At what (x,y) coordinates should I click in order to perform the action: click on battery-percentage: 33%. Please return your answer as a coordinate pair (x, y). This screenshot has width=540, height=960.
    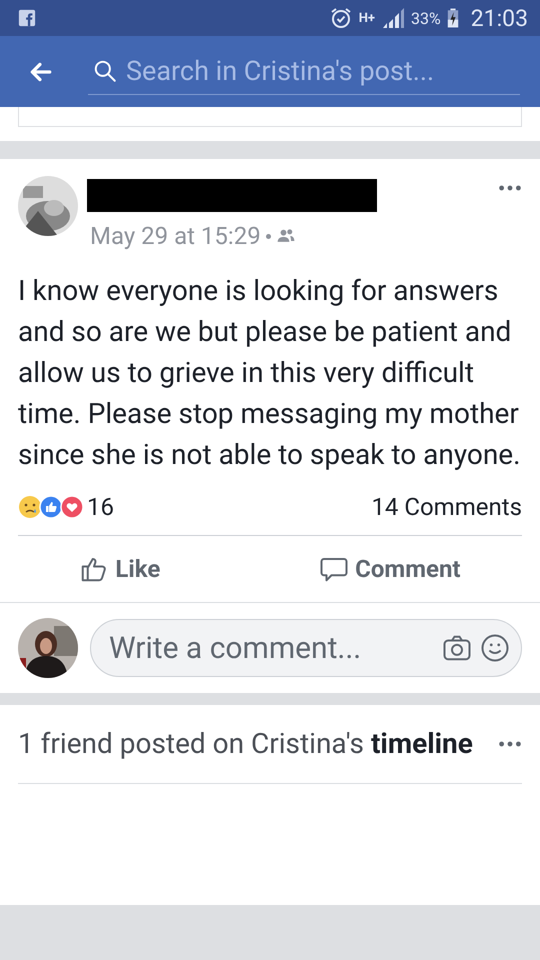
    Looking at the image, I should click on (426, 18).